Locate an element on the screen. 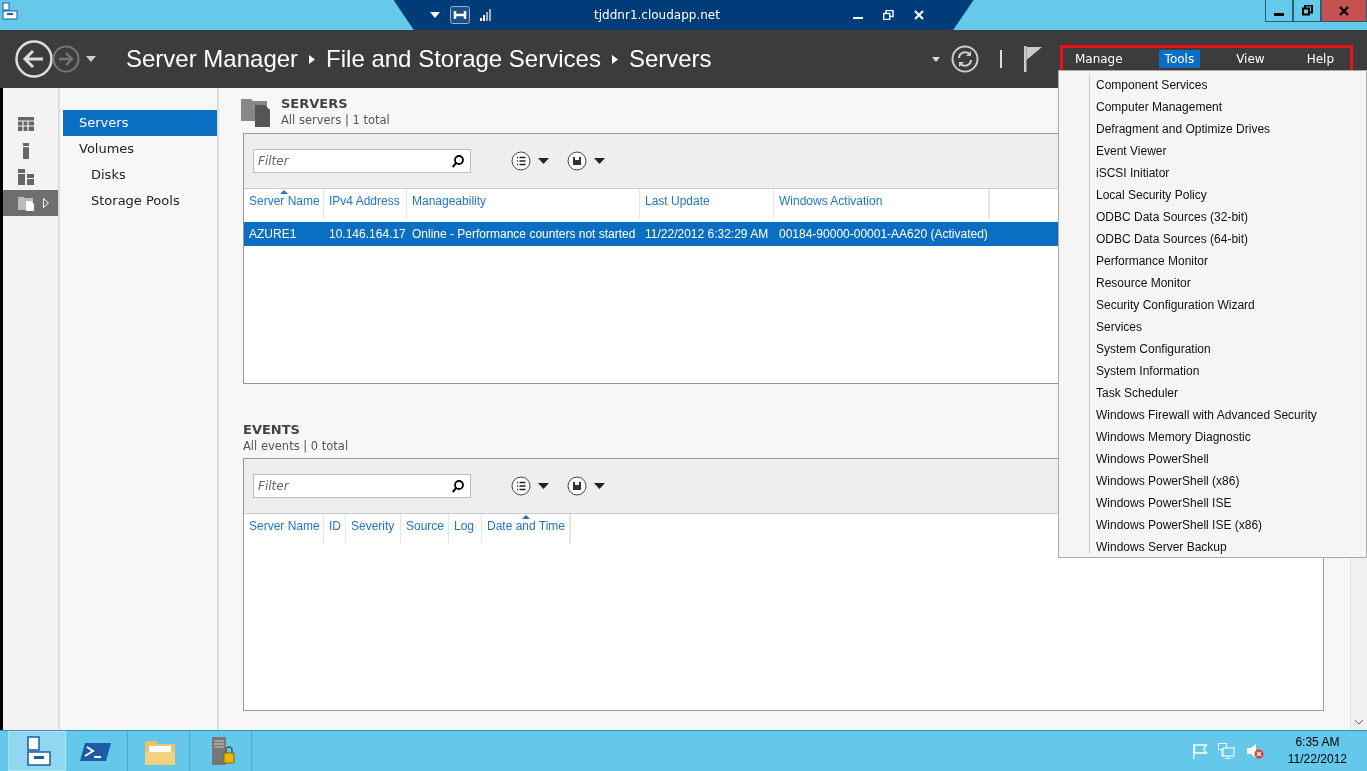  breadcrumb-item: Servers is located at coordinates (670, 59).